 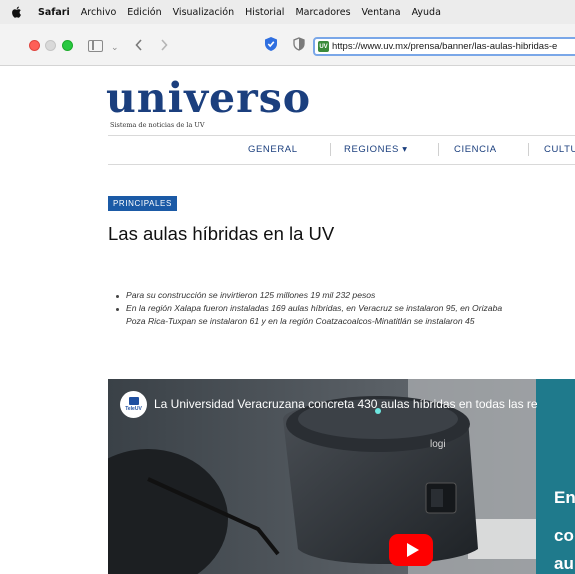 I want to click on menu-historial: Historial, so click(x=264, y=12).